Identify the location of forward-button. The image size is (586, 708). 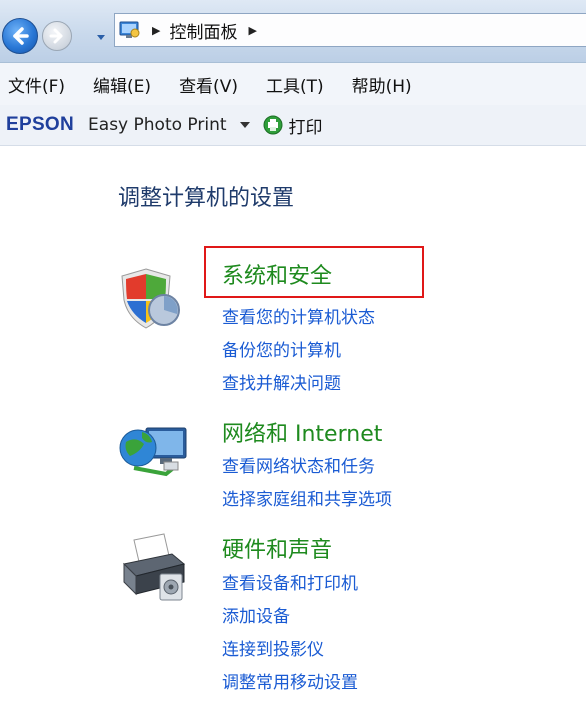
(57, 36).